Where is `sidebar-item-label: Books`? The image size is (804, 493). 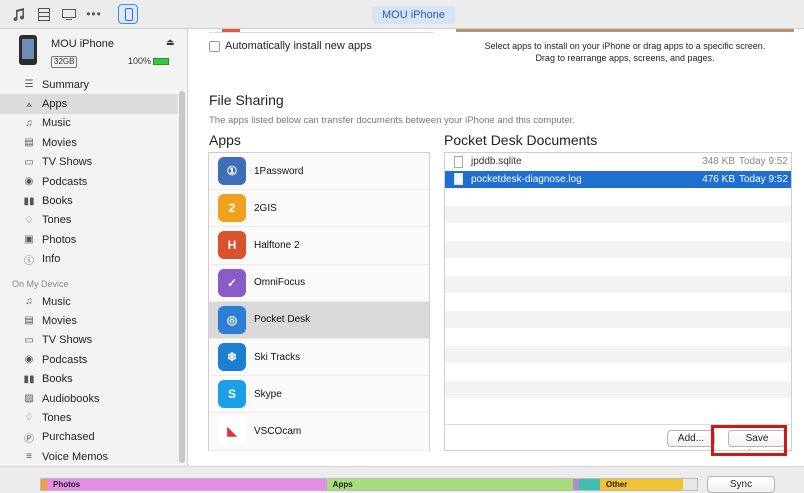
sidebar-item-label: Books is located at coordinates (57, 379).